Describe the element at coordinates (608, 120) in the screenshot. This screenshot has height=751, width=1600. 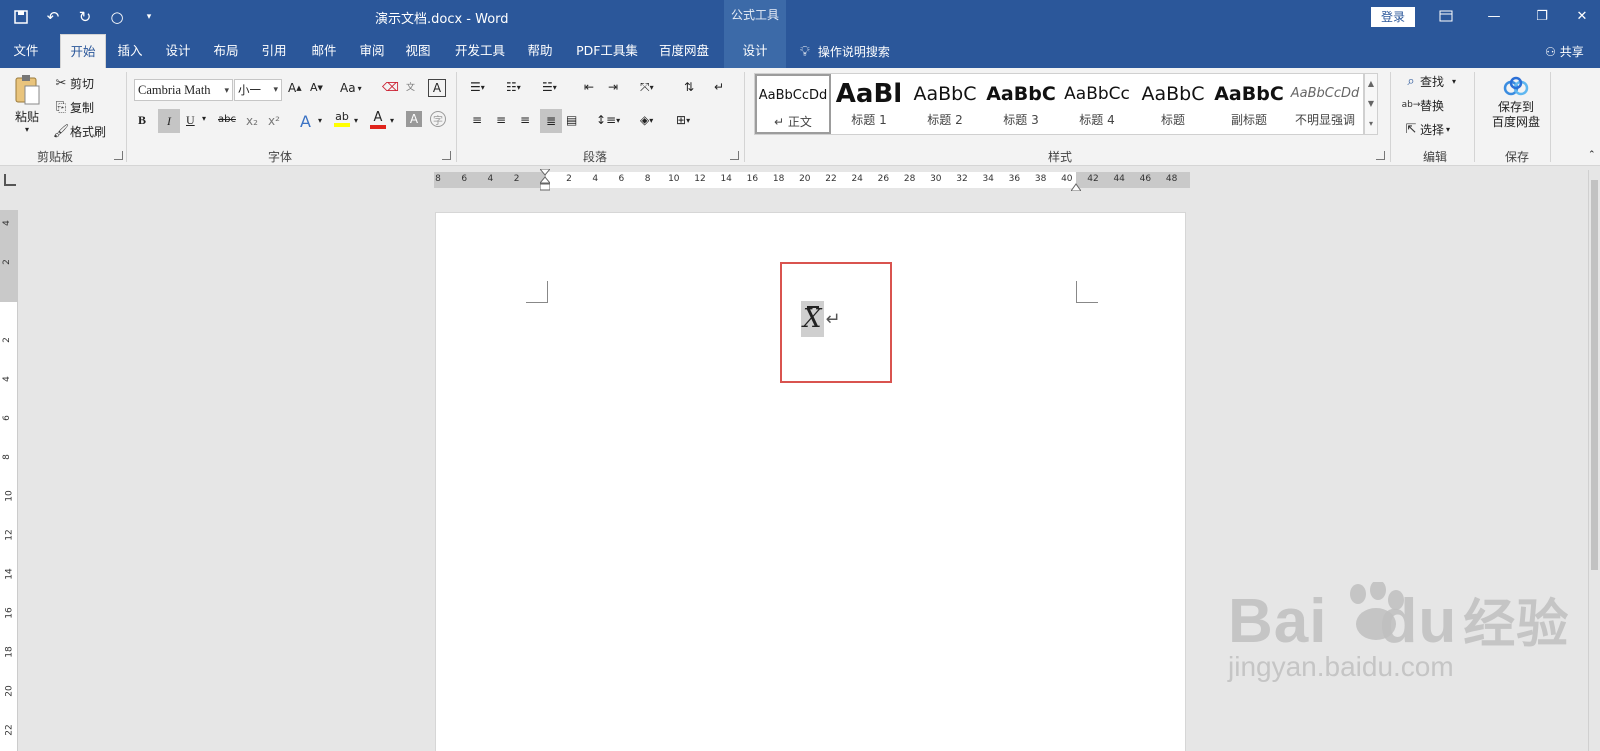
I see `line-spacing-icon: ↕≡ ▾` at that location.